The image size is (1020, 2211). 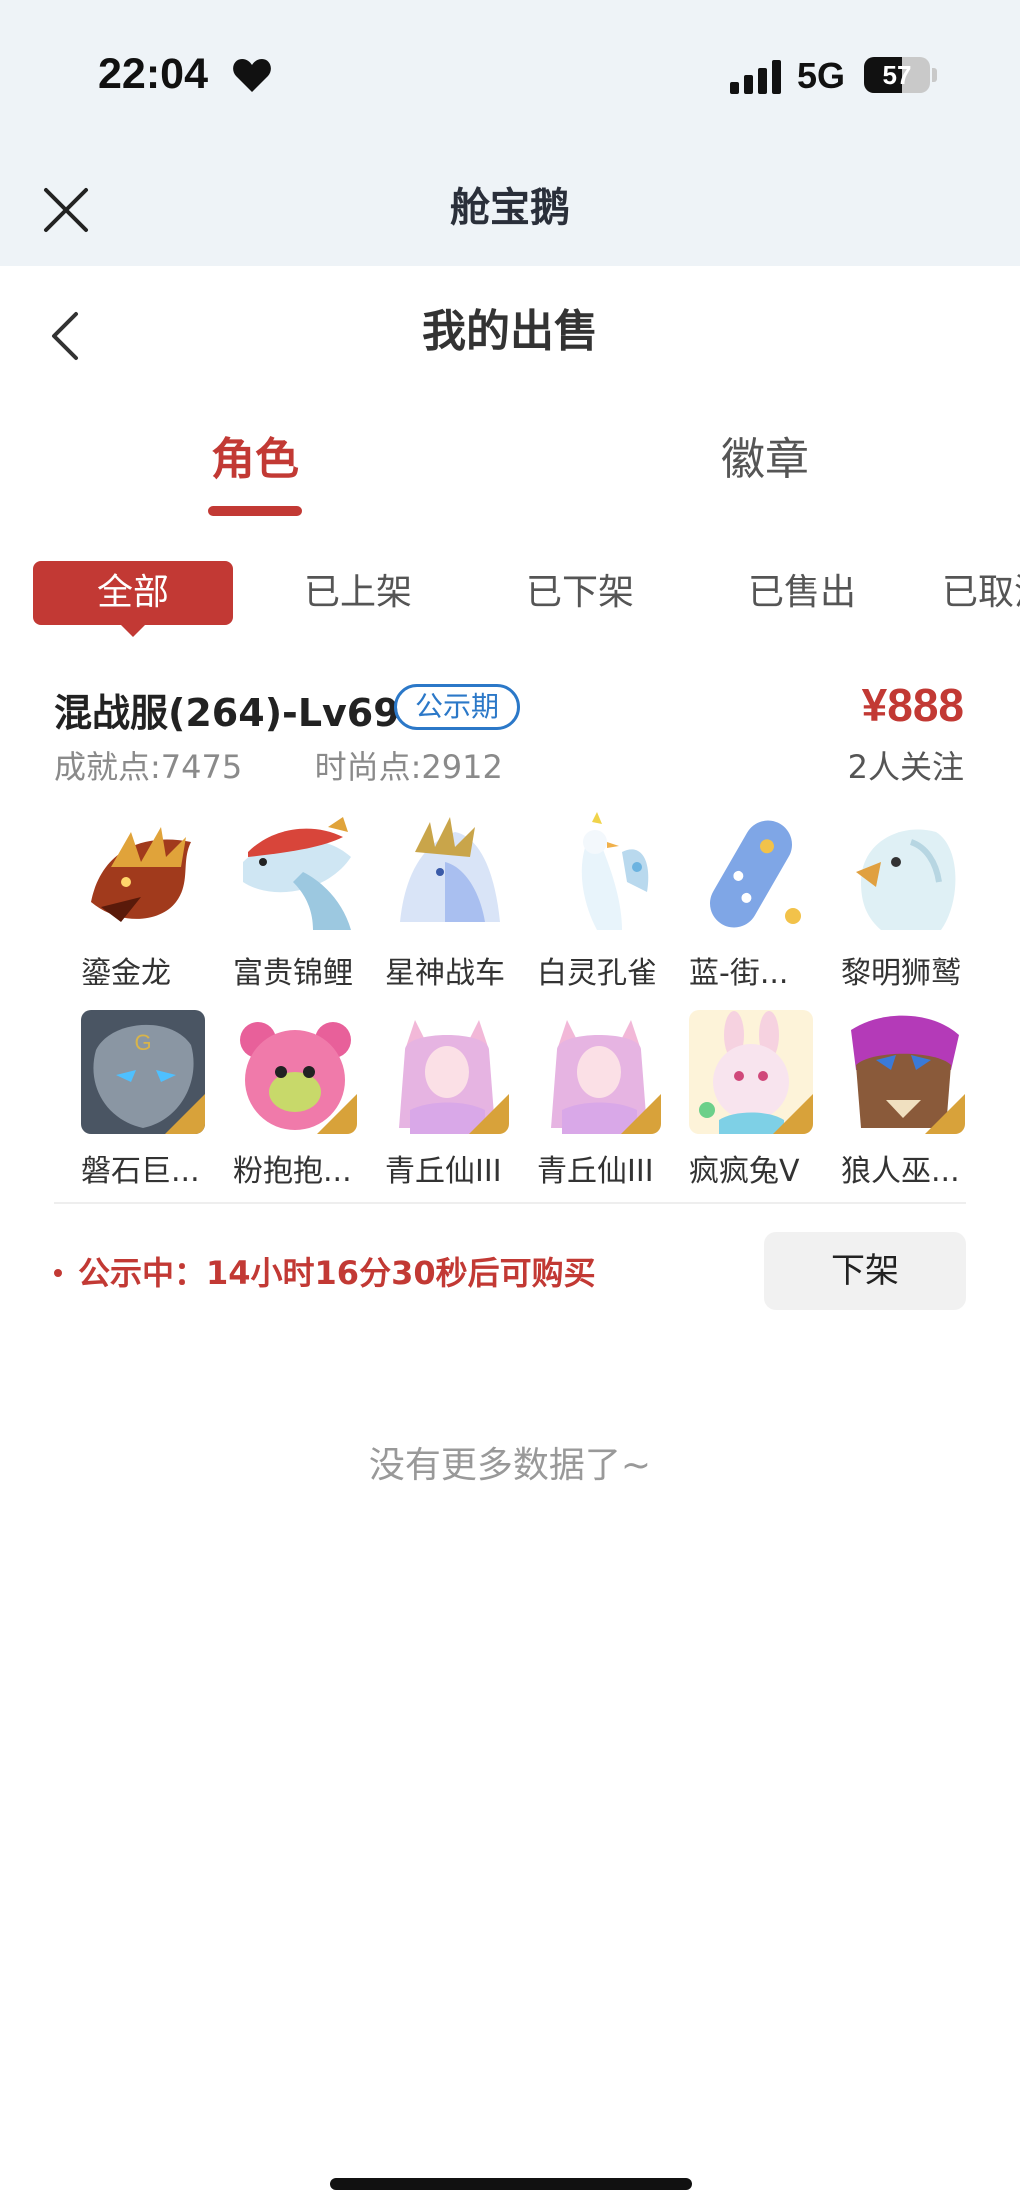 I want to click on item-tile: 富贵锦鲤, so click(x=283, y=907).